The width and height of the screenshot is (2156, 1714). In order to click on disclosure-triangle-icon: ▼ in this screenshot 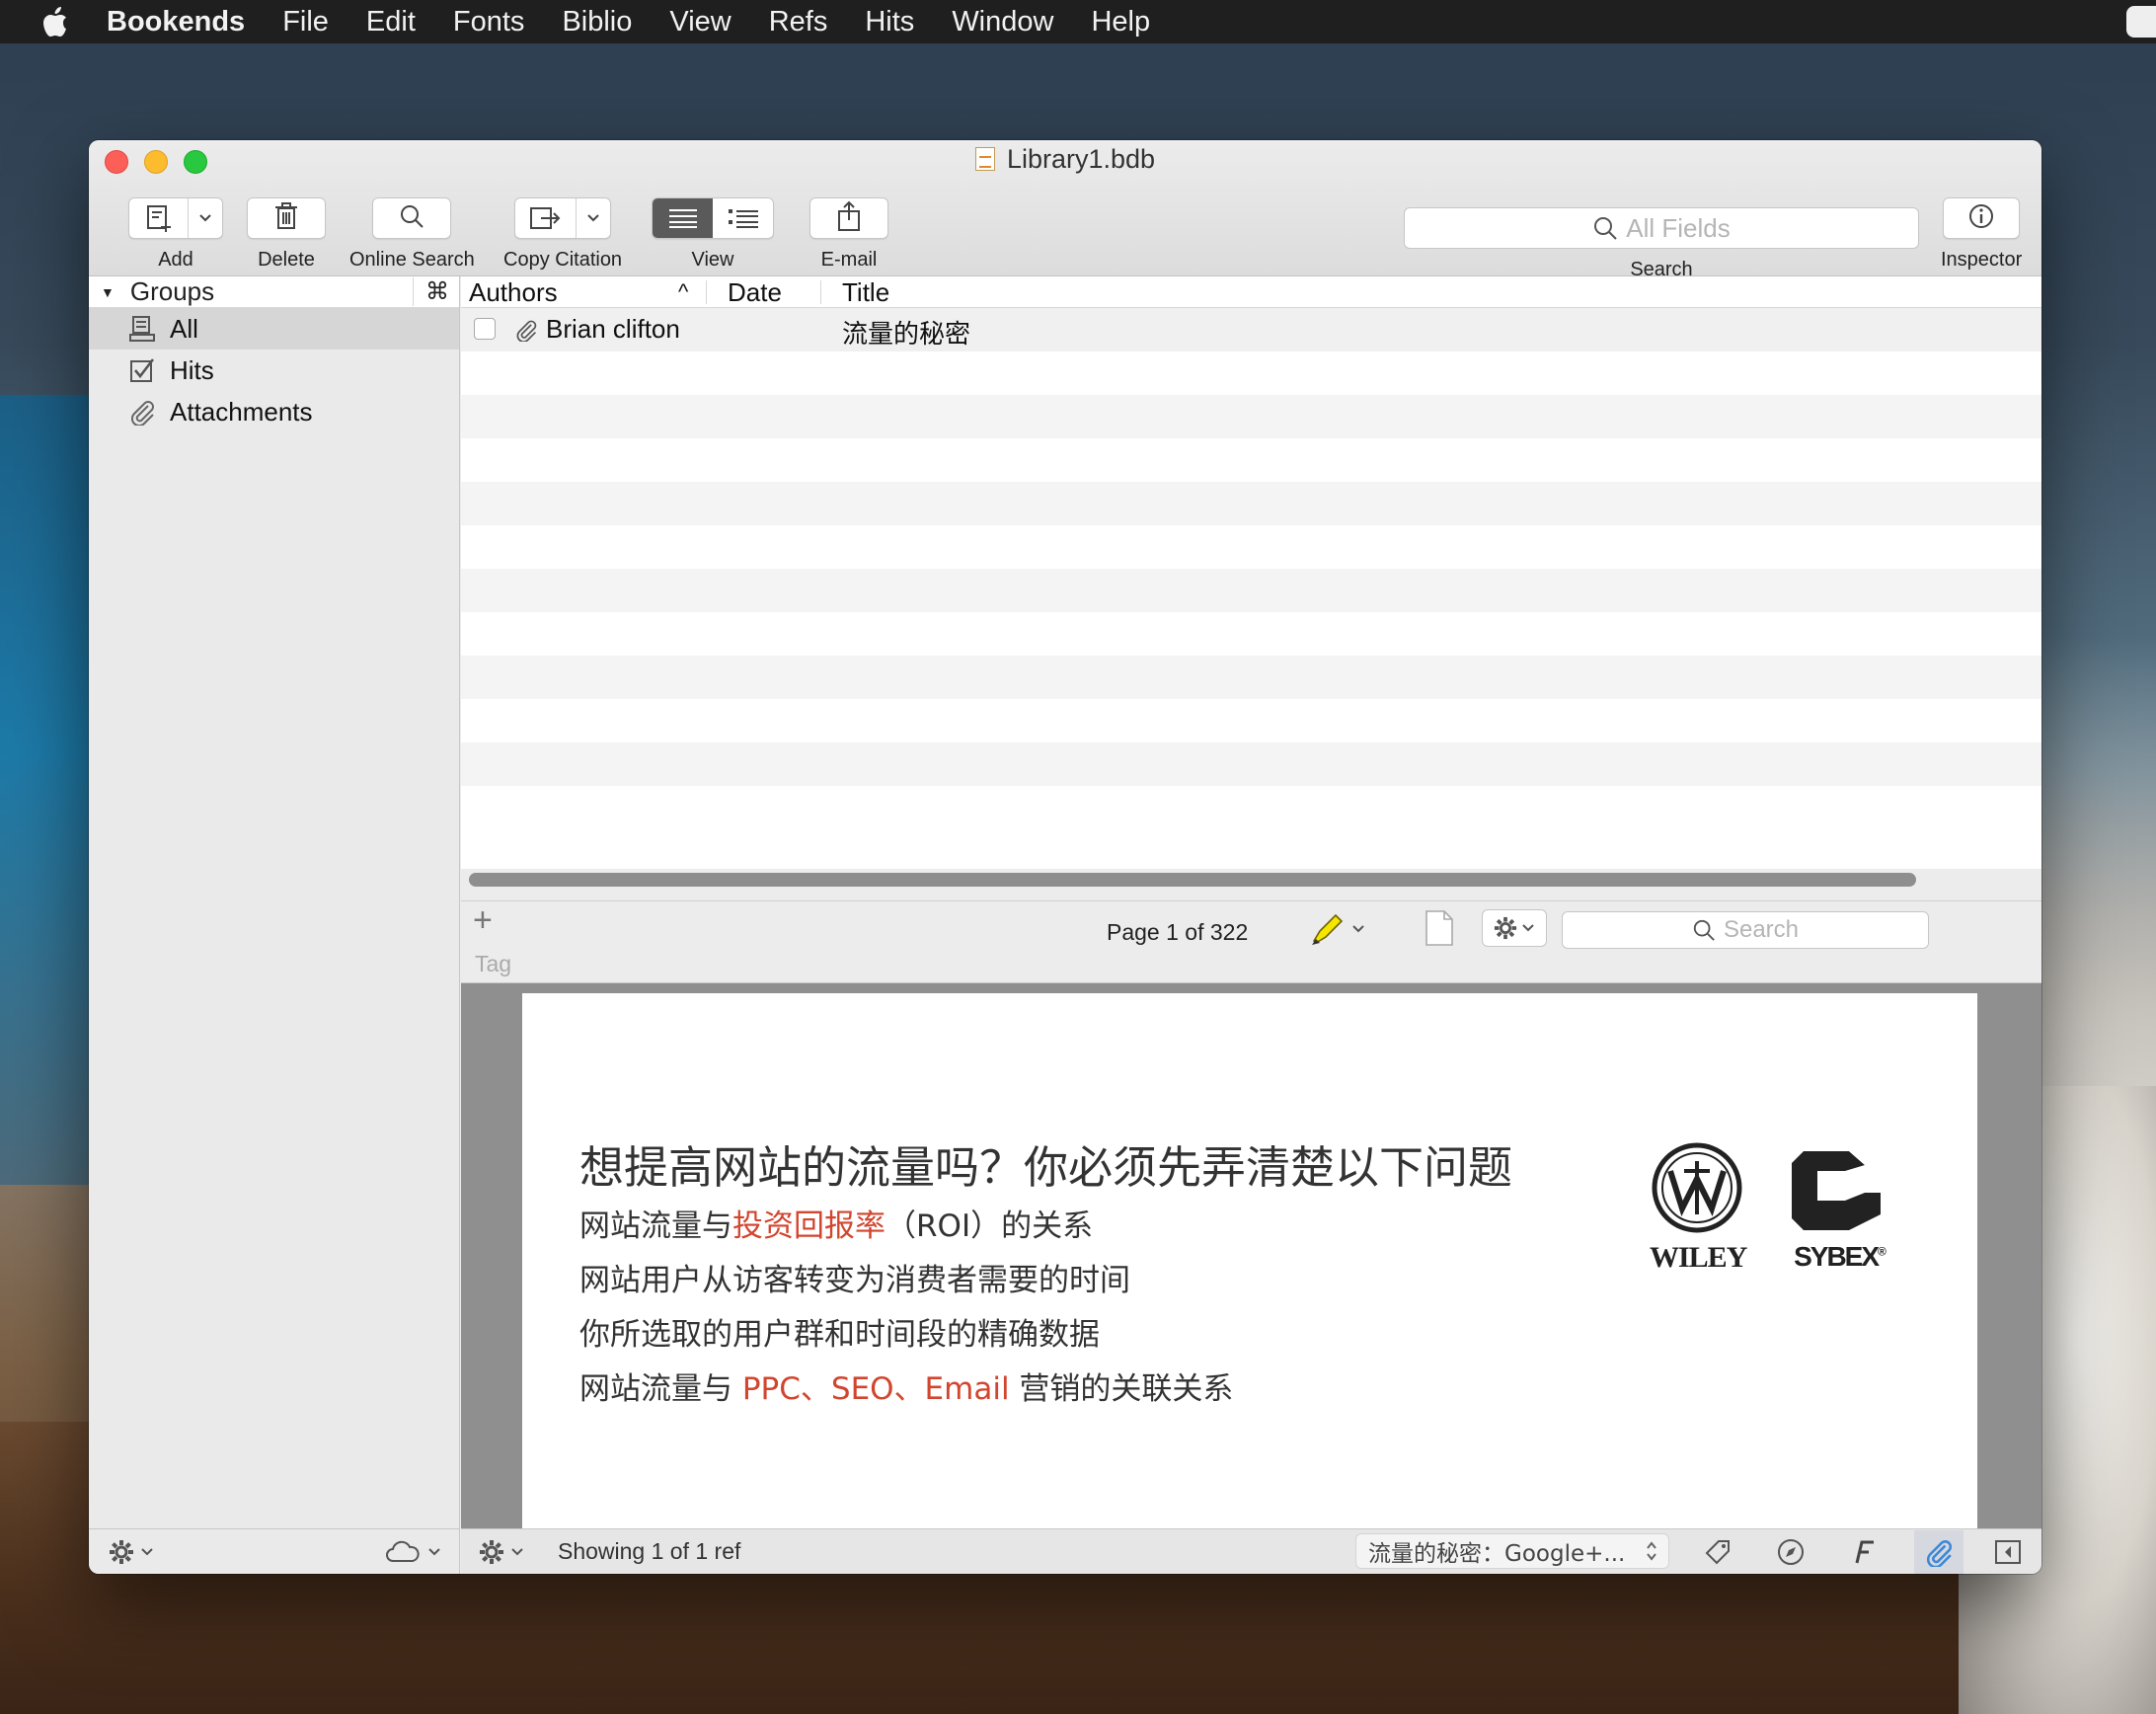, I will do `click(108, 292)`.